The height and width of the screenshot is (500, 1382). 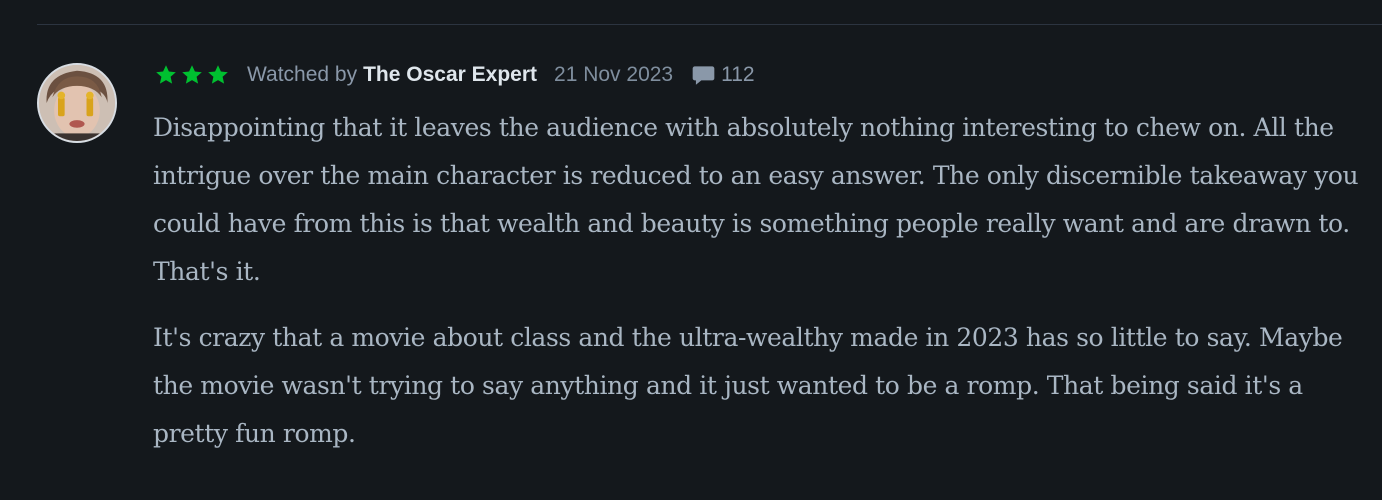 I want to click on avatar-photo, so click(x=77, y=103).